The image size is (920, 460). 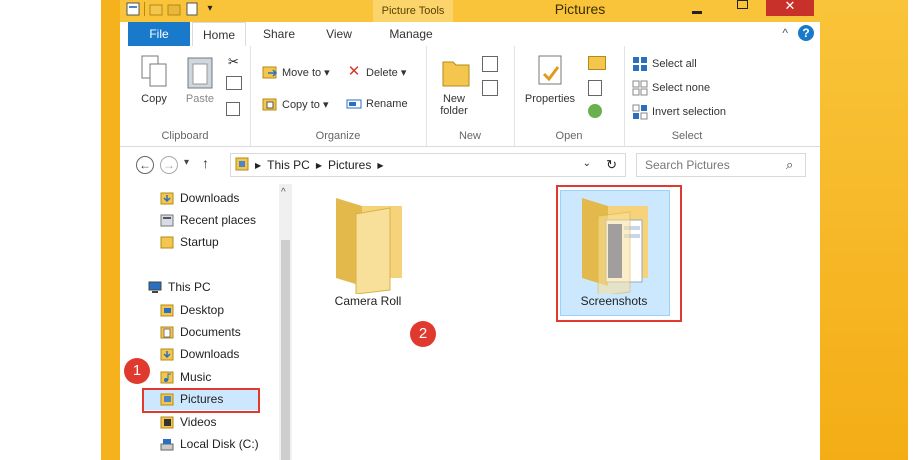 What do you see at coordinates (288, 165) in the screenshot?
I see `breadcrumb-this-pc: This PC` at bounding box center [288, 165].